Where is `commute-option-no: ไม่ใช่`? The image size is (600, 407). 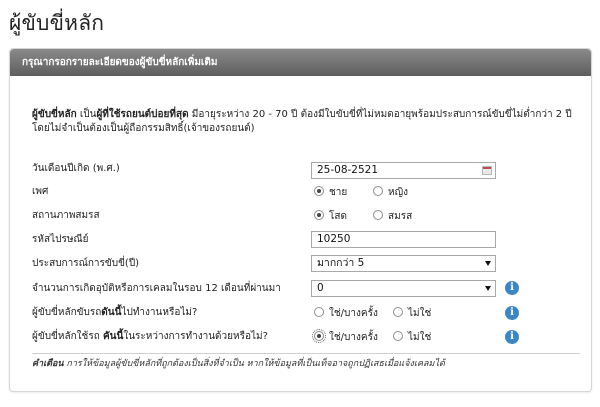
commute-option-no: ไม่ใช่ is located at coordinates (412, 313).